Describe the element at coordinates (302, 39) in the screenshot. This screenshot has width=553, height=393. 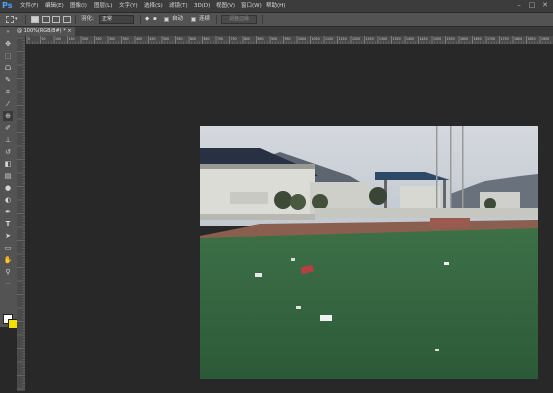
I see `ruler-label: 1000` at that location.